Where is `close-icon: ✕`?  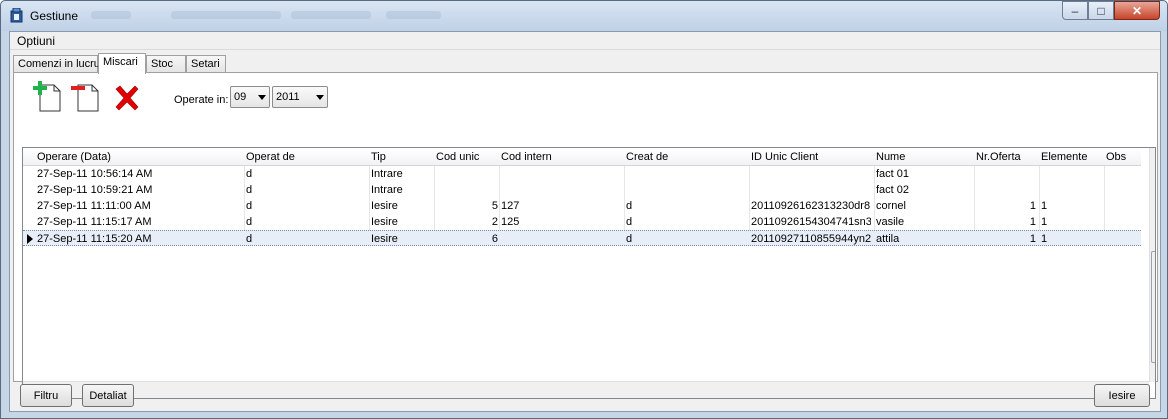 close-icon: ✕ is located at coordinates (1137, 10).